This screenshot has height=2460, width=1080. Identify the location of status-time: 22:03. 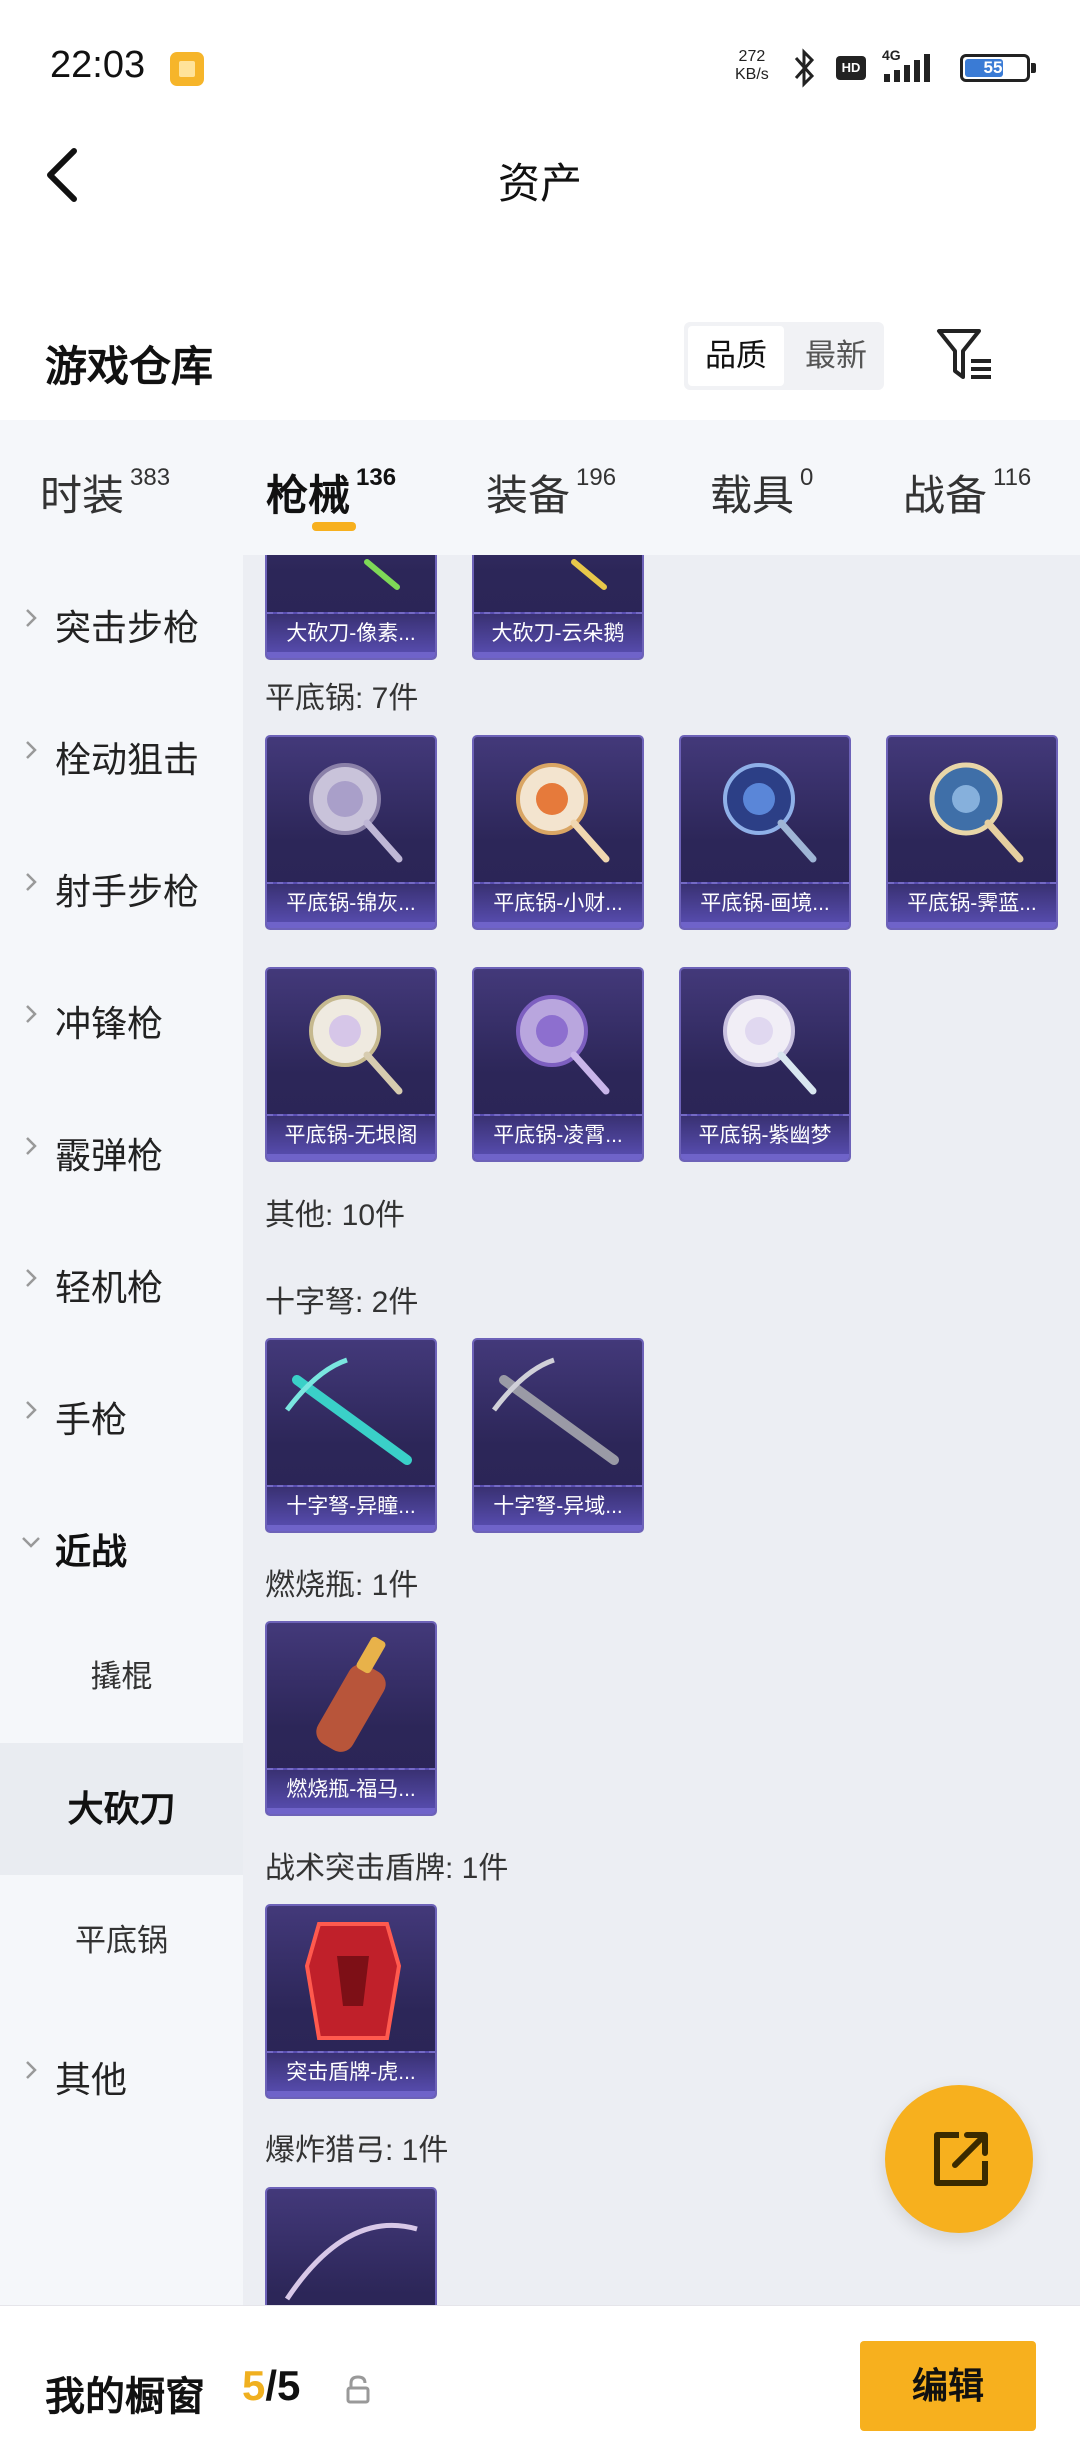
(98, 65).